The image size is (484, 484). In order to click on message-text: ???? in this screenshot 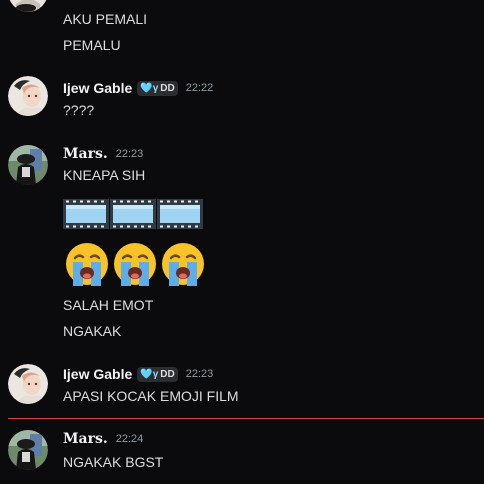, I will do `click(79, 110)`.